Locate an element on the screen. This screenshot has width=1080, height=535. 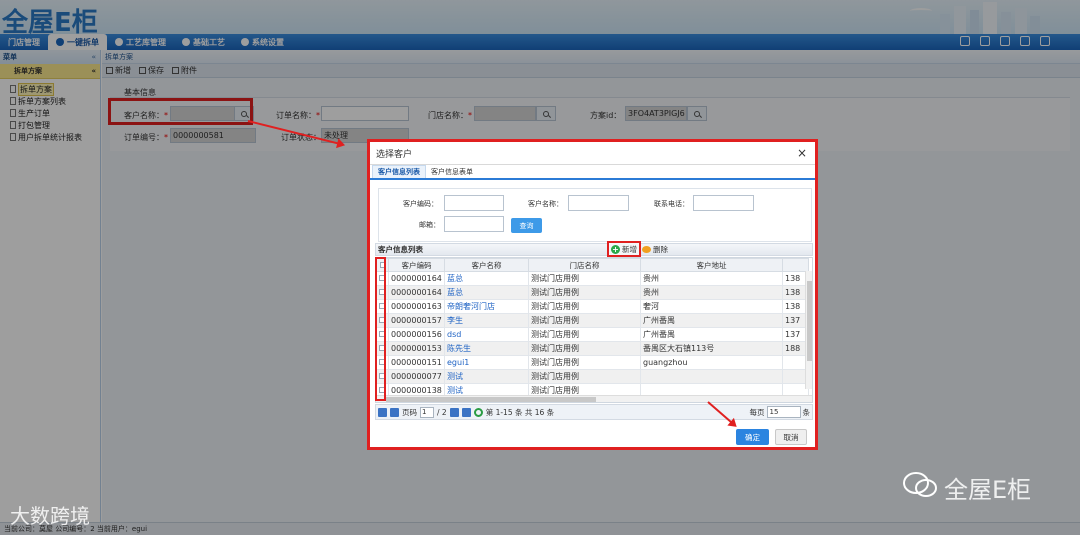
customer-name-cell: 测试 is located at coordinates (486, 376).